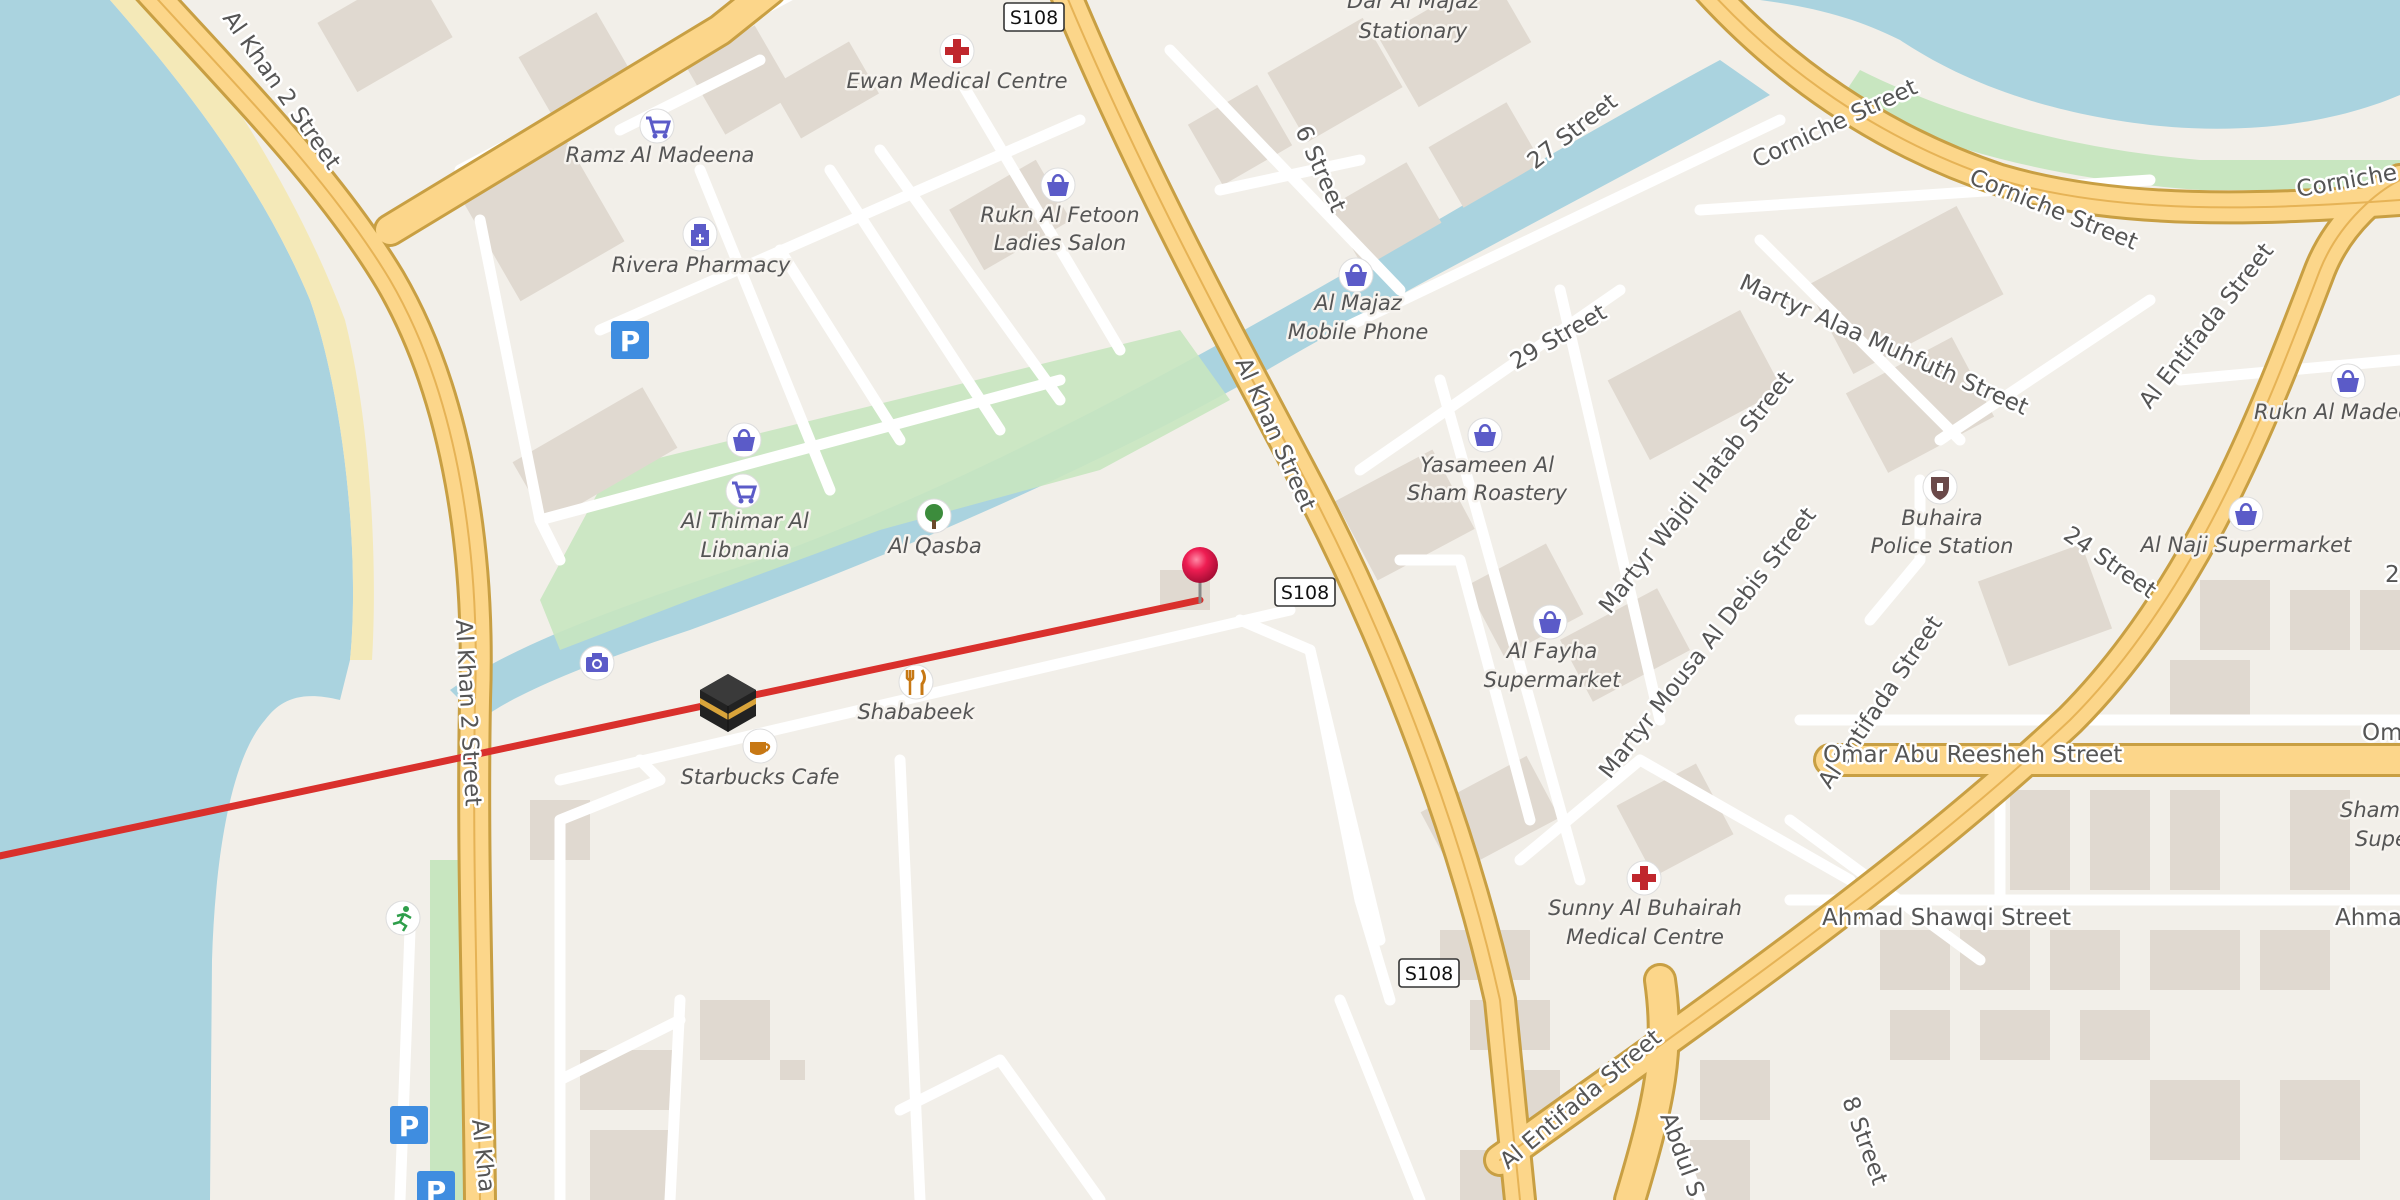 The image size is (2400, 1200). What do you see at coordinates (1940, 487) in the screenshot?
I see `police-icon` at bounding box center [1940, 487].